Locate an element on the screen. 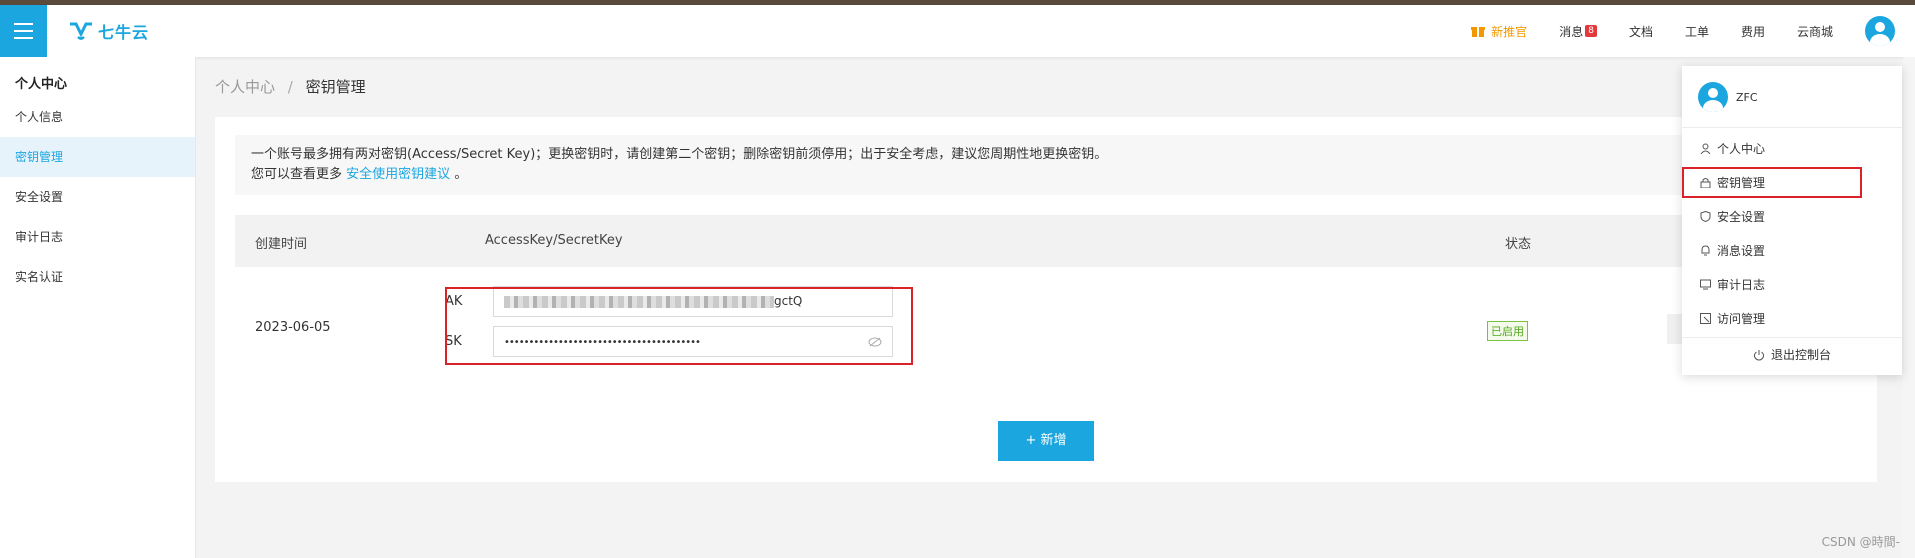  monitor-icon is located at coordinates (1705, 284).